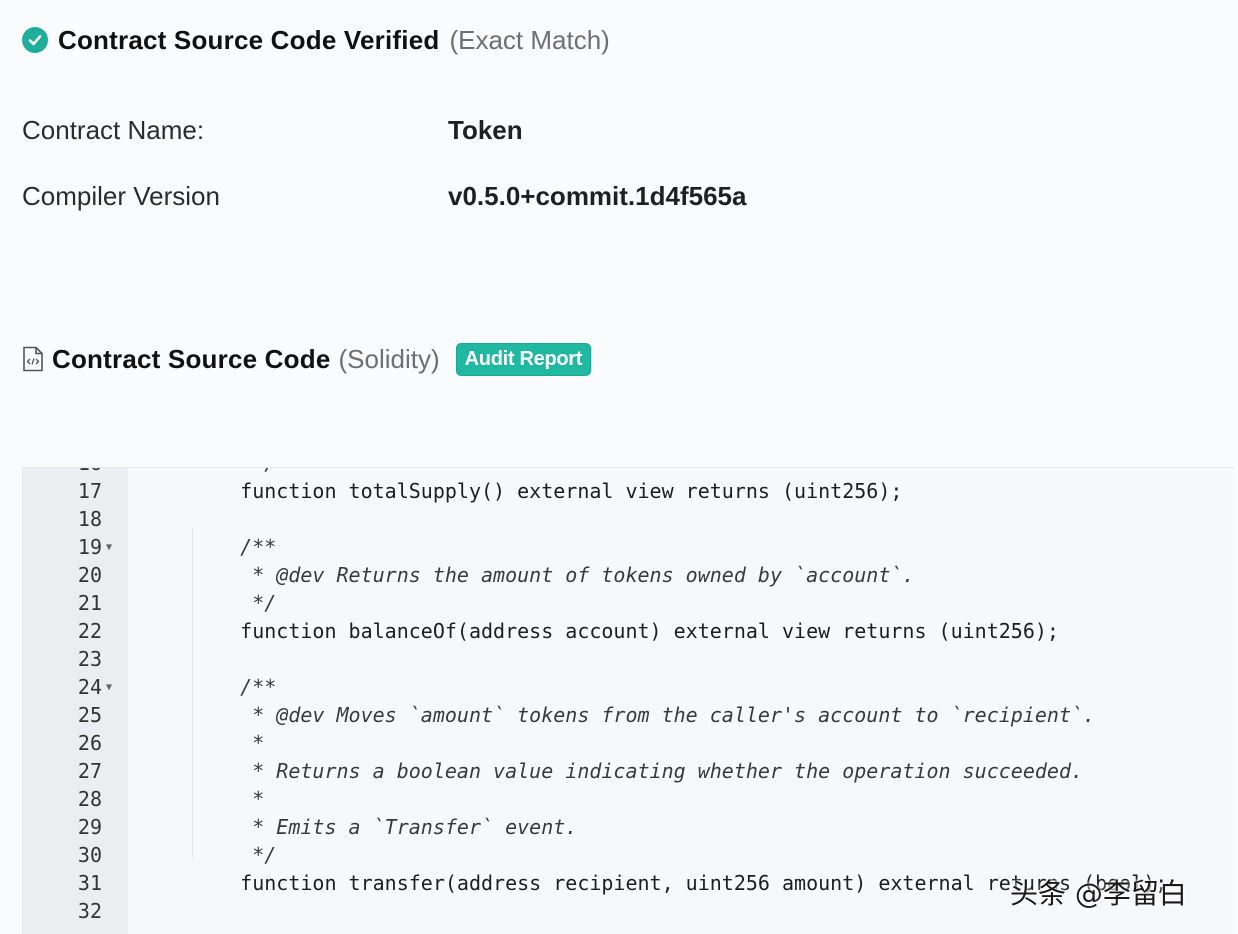 The width and height of the screenshot is (1238, 934). Describe the element at coordinates (89, 771) in the screenshot. I see `line-number: 27` at that location.